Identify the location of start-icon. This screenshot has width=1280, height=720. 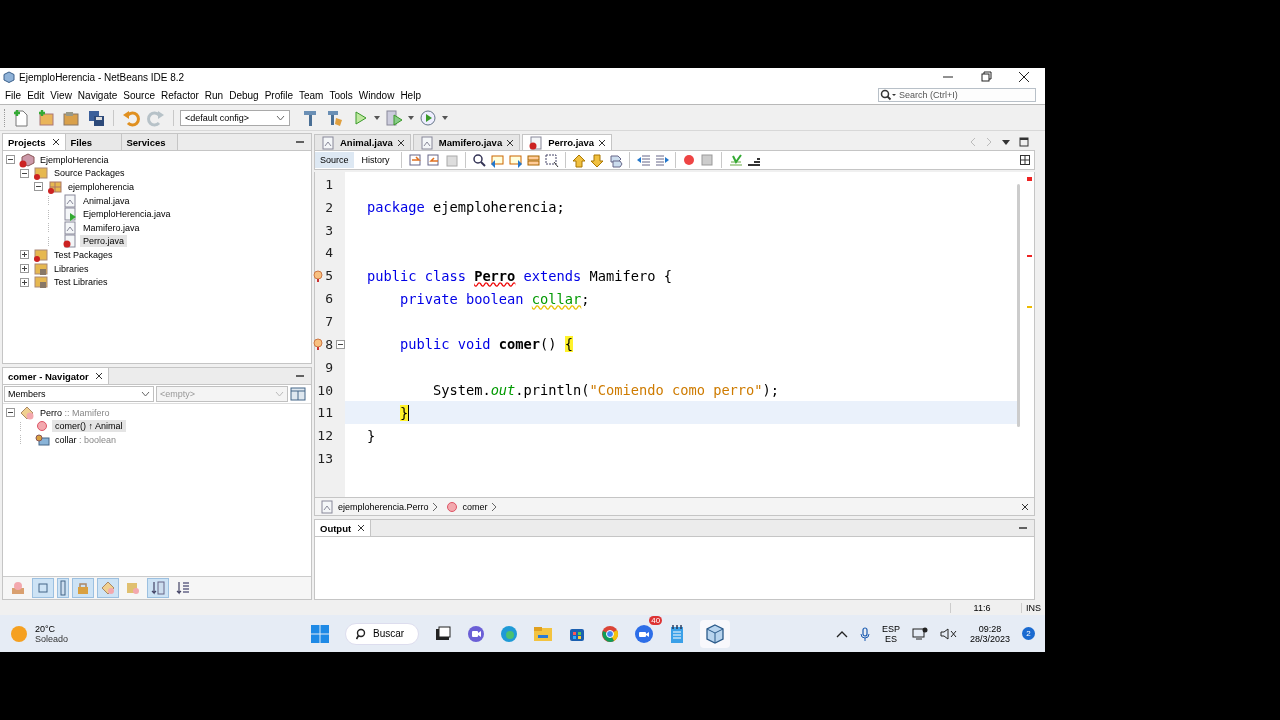
(320, 633).